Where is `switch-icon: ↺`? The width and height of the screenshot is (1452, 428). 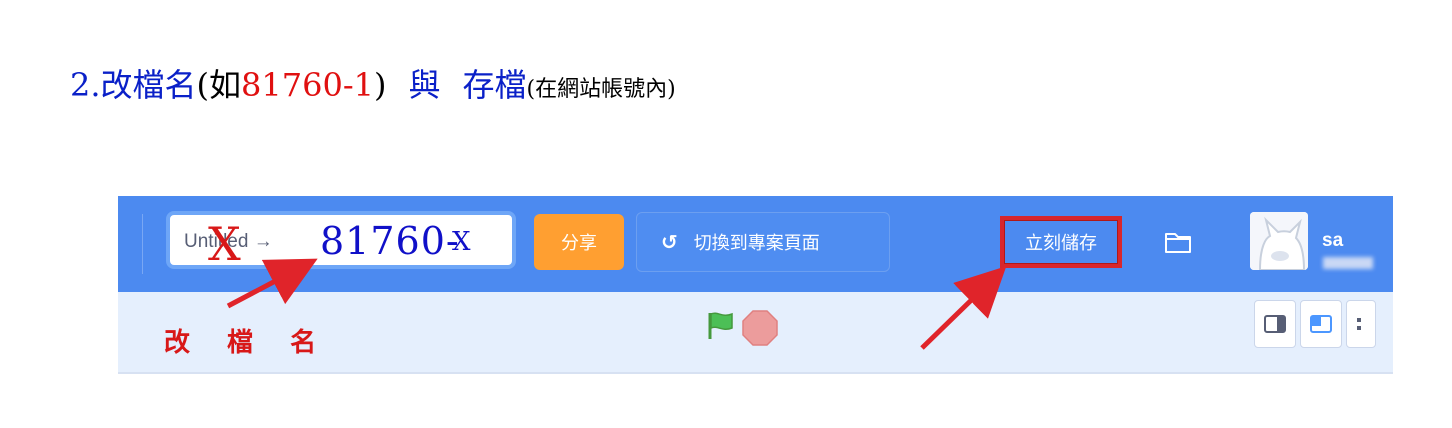
switch-icon: ↺ is located at coordinates (669, 242).